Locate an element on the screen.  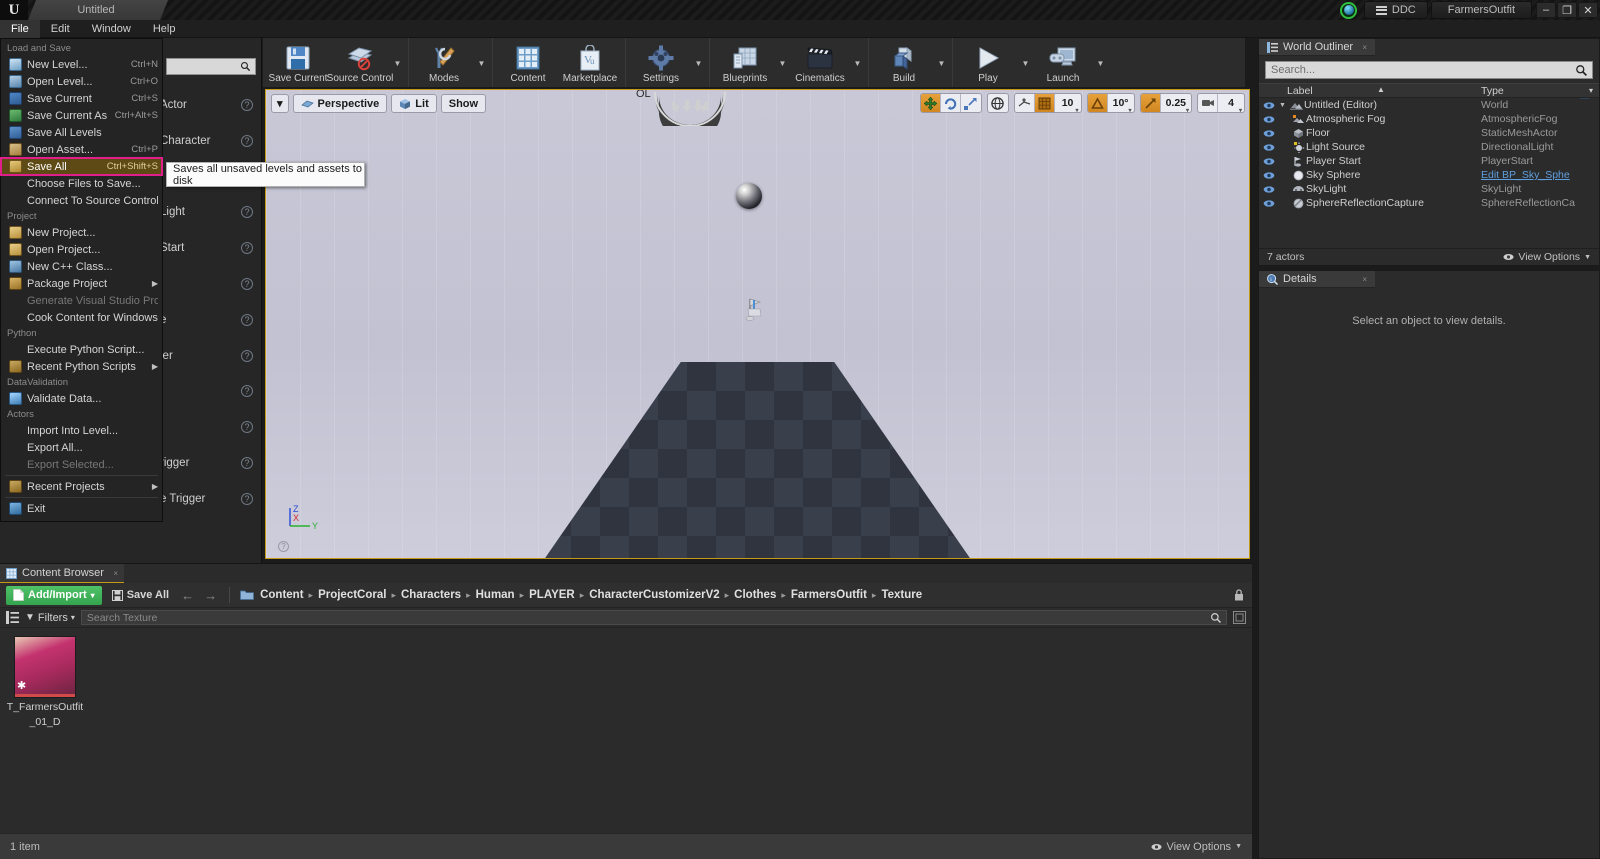
scale-snap-value: 0.25 is located at coordinates (1176, 103).